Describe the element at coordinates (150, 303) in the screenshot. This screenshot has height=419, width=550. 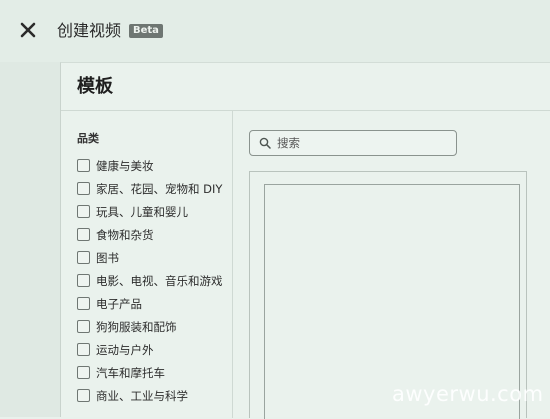
I see `category-item: 电子产品` at that location.